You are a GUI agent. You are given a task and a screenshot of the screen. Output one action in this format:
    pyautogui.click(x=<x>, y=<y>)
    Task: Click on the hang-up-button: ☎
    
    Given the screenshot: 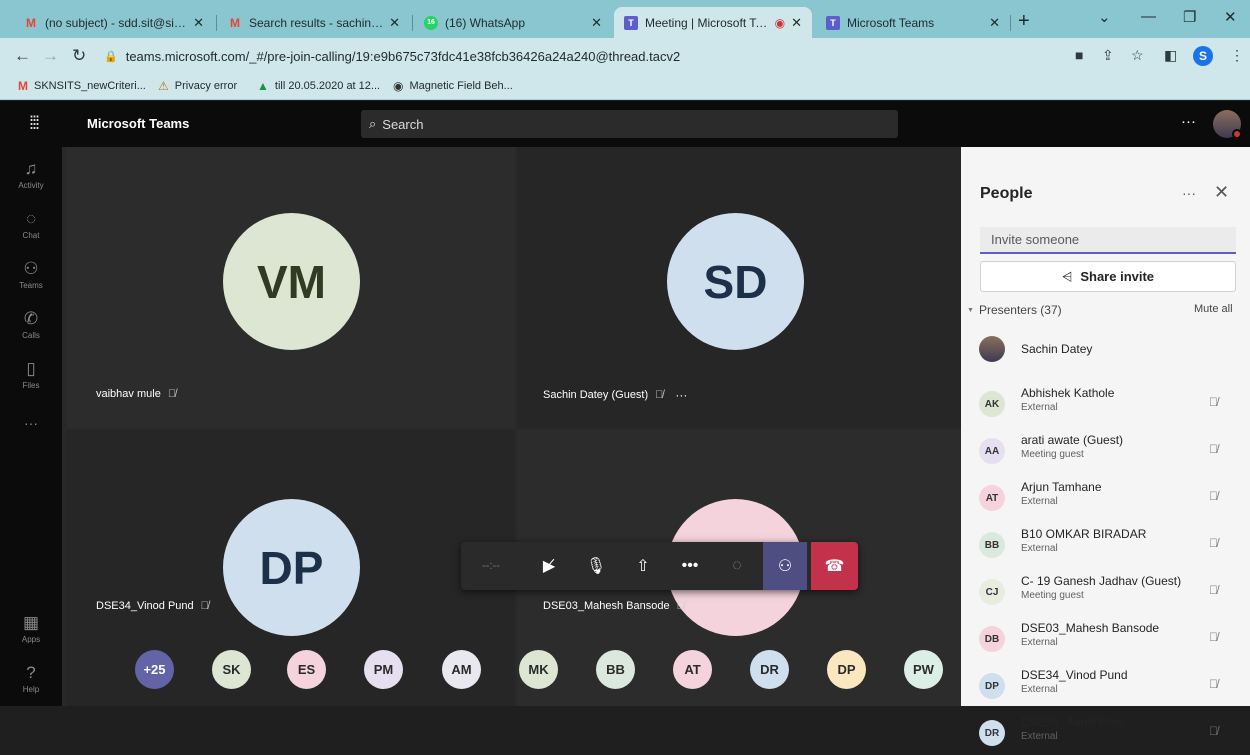 What is the action you would take?
    pyautogui.click(x=834, y=566)
    